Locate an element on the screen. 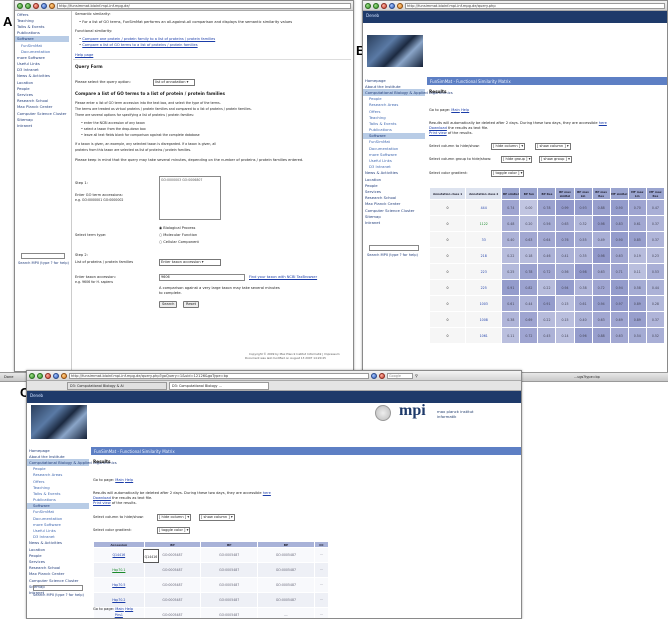  cell-class-2: 225 is located at coordinates (484, 287).